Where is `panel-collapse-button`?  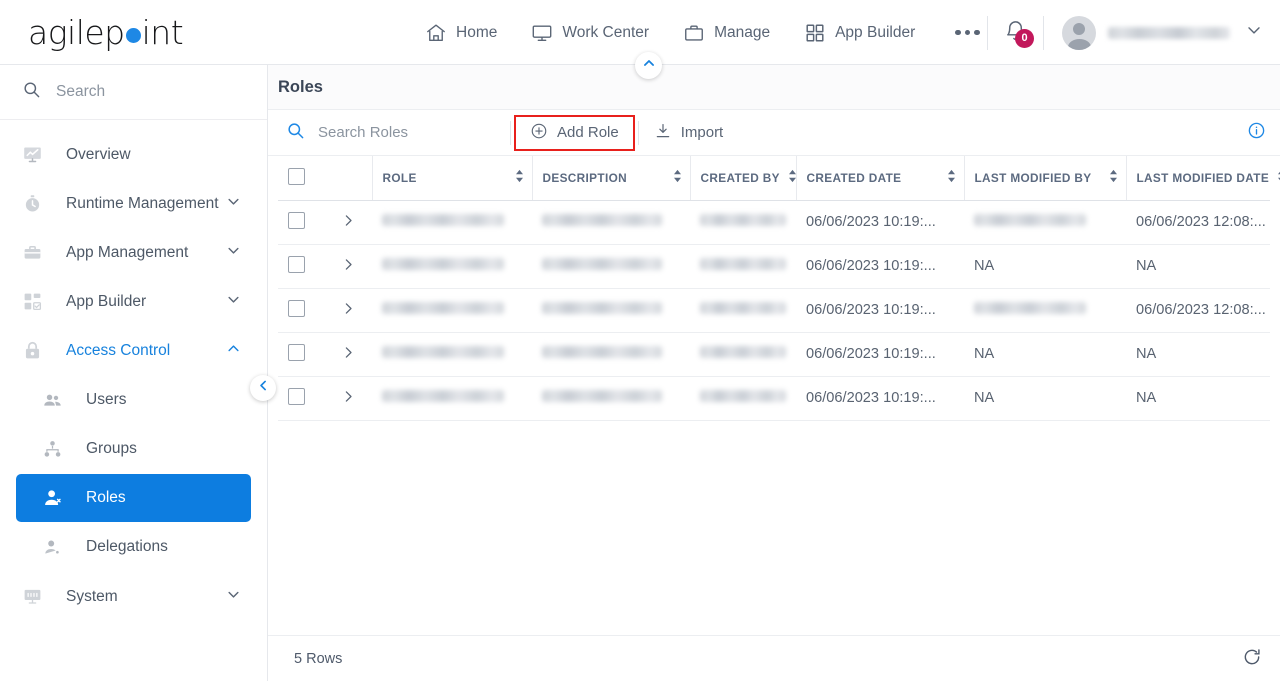 panel-collapse-button is located at coordinates (648, 65).